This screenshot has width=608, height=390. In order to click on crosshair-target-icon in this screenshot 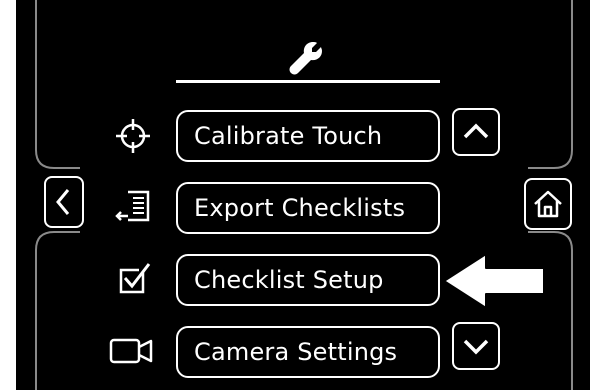, I will do `click(133, 136)`.